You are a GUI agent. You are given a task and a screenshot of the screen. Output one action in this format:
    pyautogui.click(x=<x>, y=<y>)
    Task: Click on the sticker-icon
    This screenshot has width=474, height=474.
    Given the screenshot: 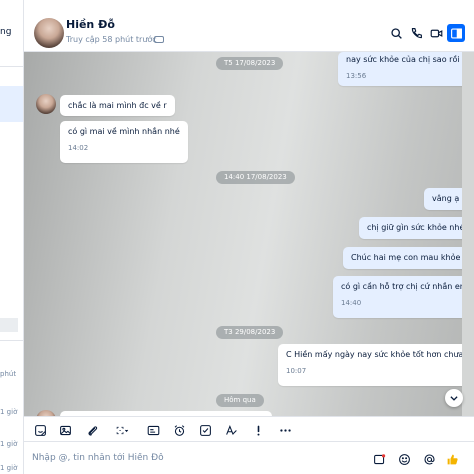 What is the action you would take?
    pyautogui.click(x=40, y=430)
    